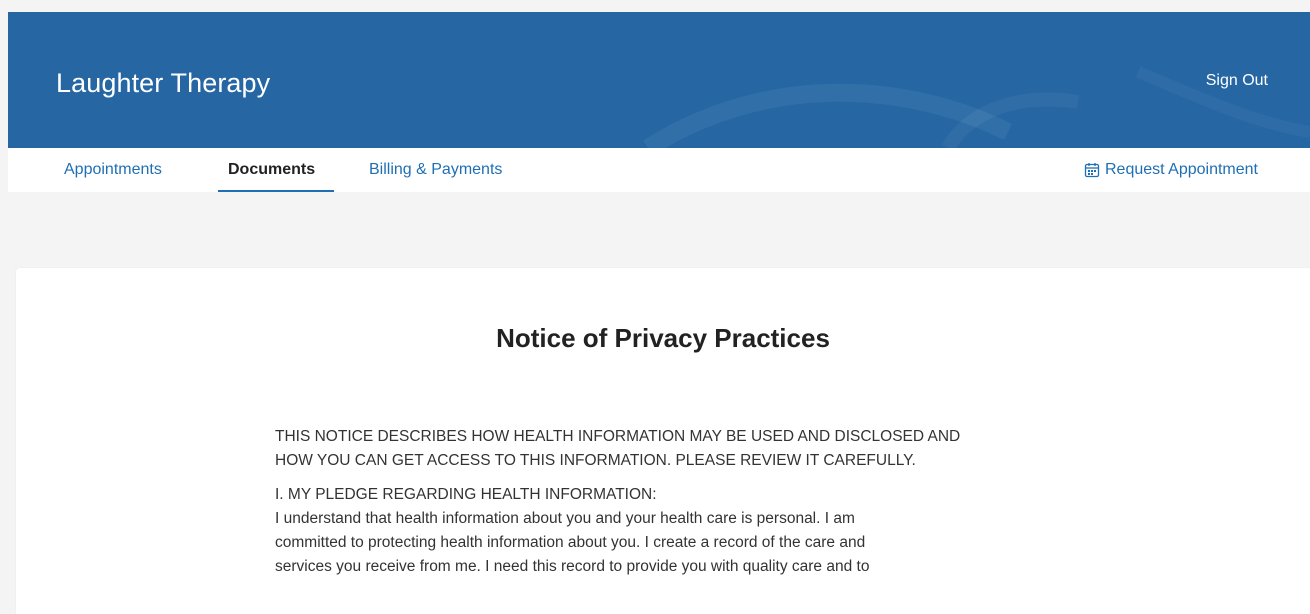 Image resolution: width=1310 pixels, height=614 pixels. What do you see at coordinates (655, 6) in the screenshot?
I see `top-strip` at bounding box center [655, 6].